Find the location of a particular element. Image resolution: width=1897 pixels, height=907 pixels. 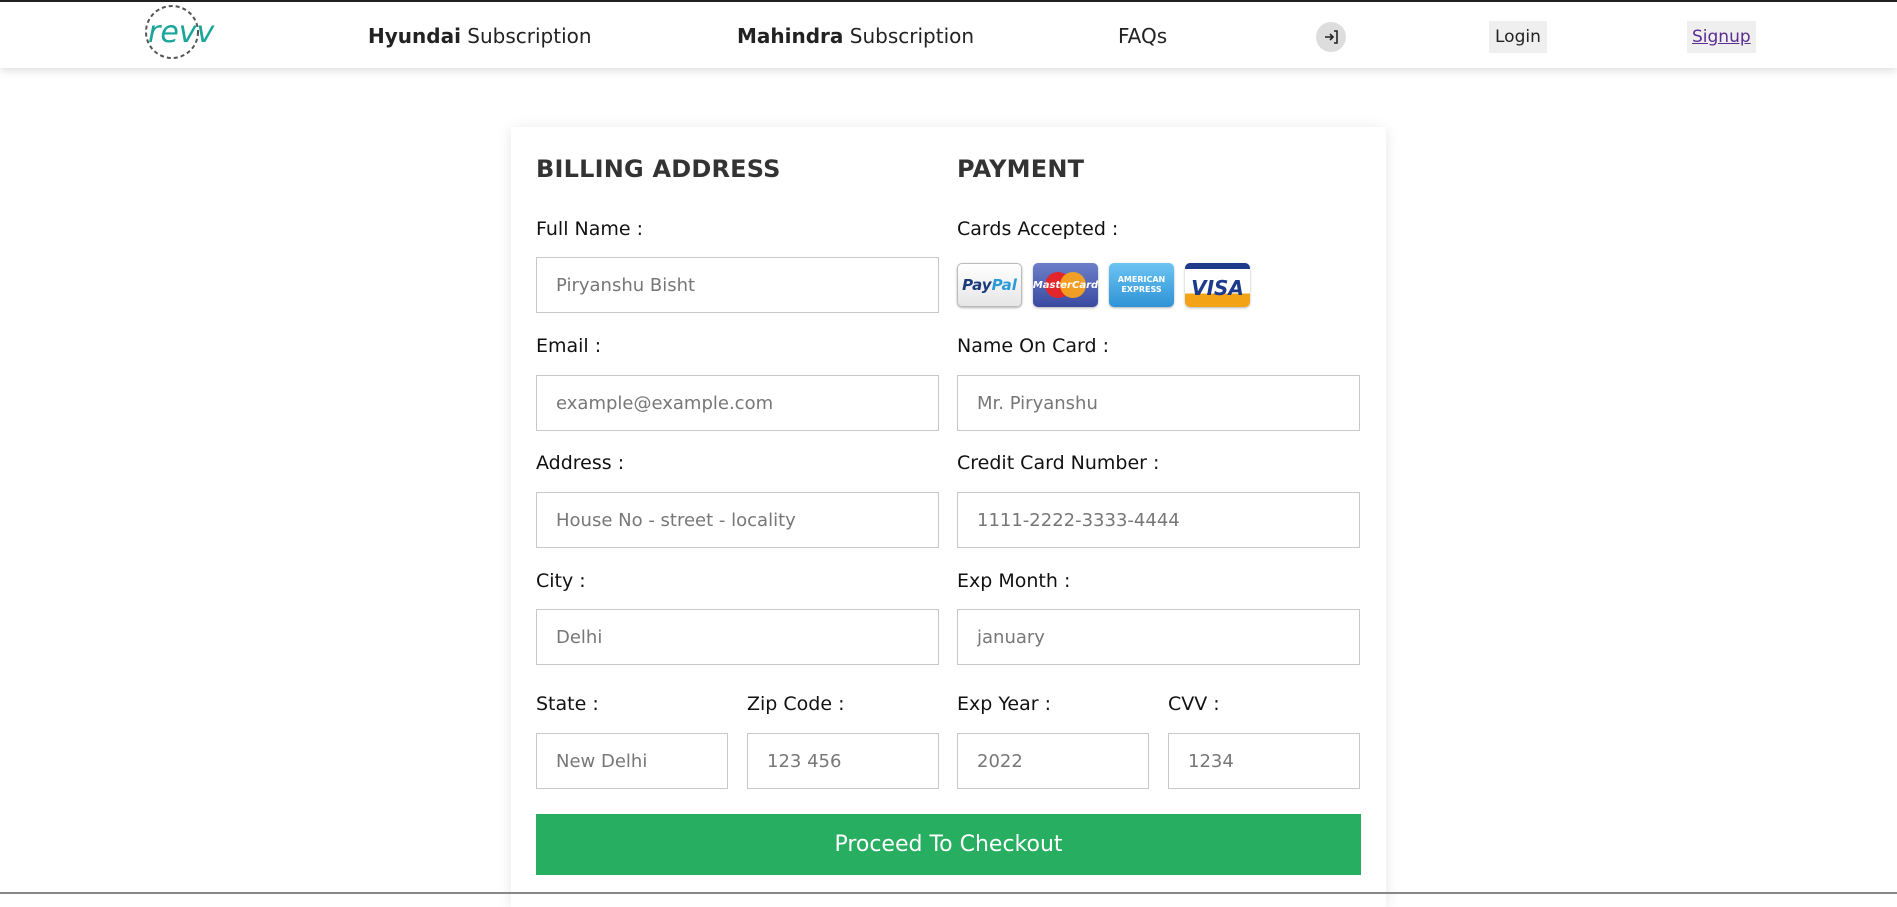

exp-month-input is located at coordinates (1158, 637).